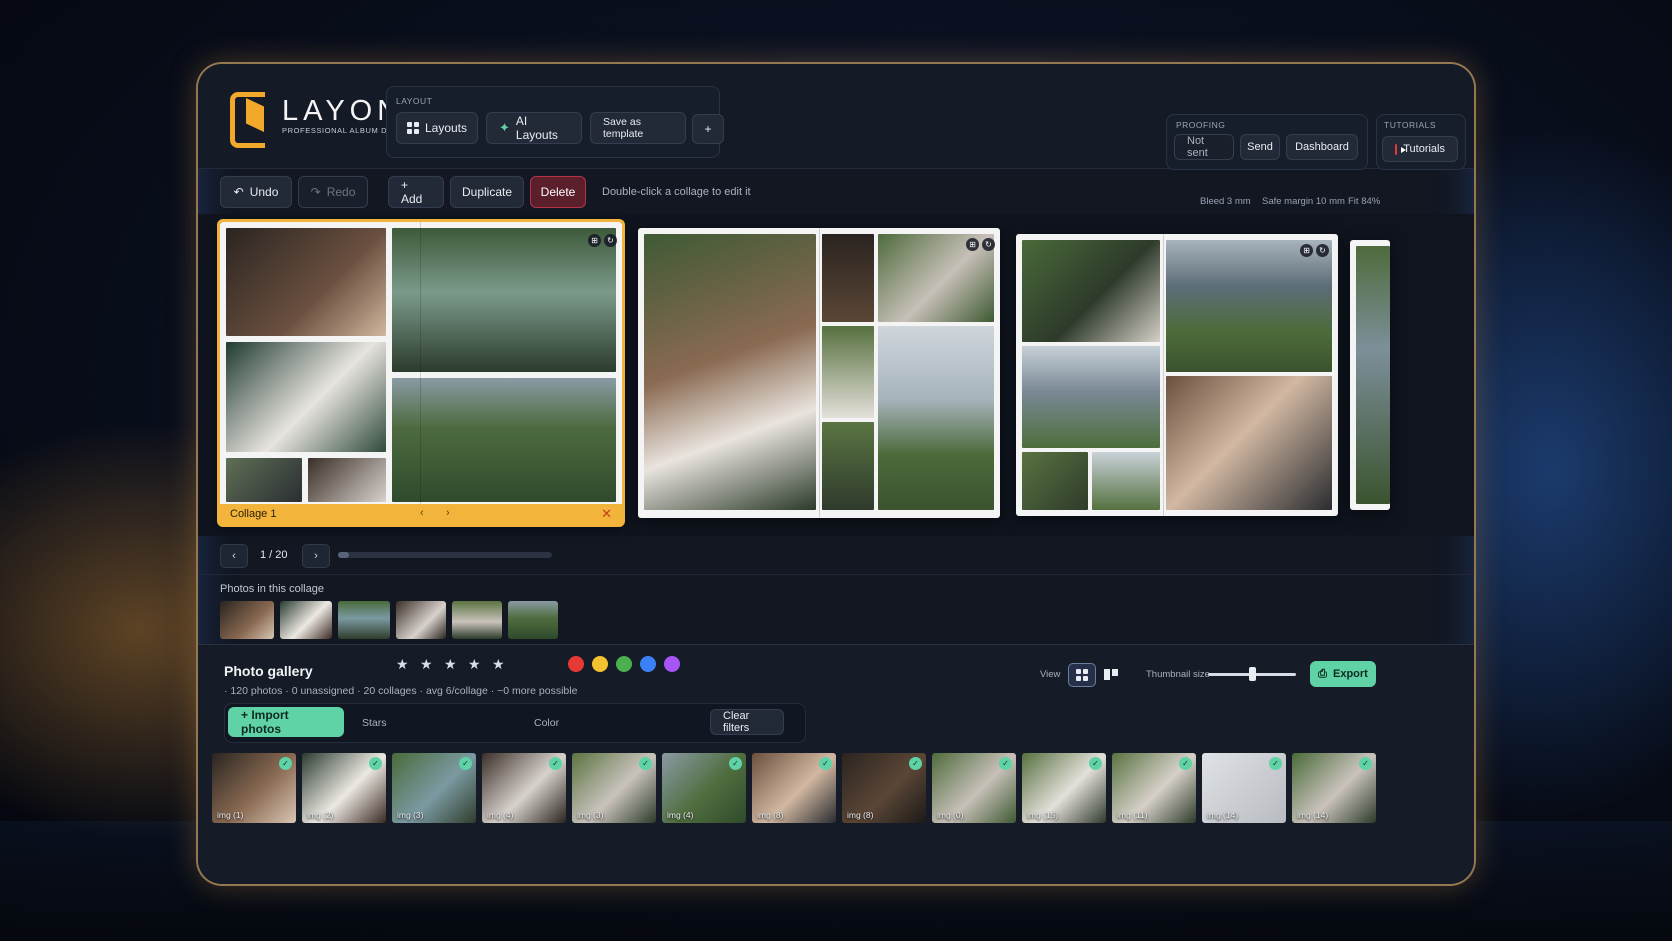 The height and width of the screenshot is (941, 1672). Describe the element at coordinates (676, 192) in the screenshot. I see `edit-hint: Double-click a collage to edit it` at that location.